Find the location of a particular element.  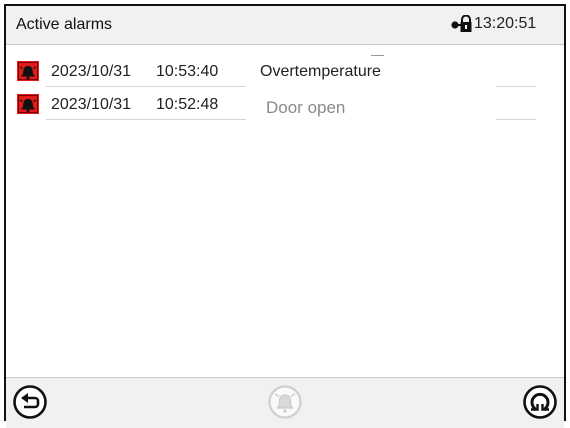

alarm-row: 2023/10/31 10:53:40 Overtemperature is located at coordinates (285, 71).